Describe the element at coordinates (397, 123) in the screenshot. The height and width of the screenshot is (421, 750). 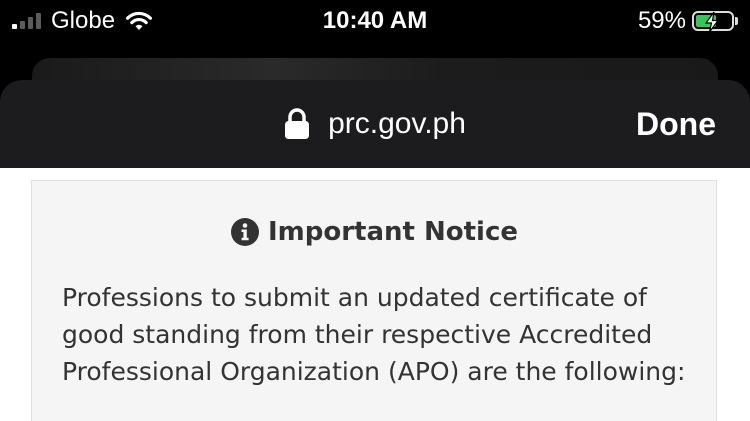
I see `url-text: prc.gov.ph` at that location.